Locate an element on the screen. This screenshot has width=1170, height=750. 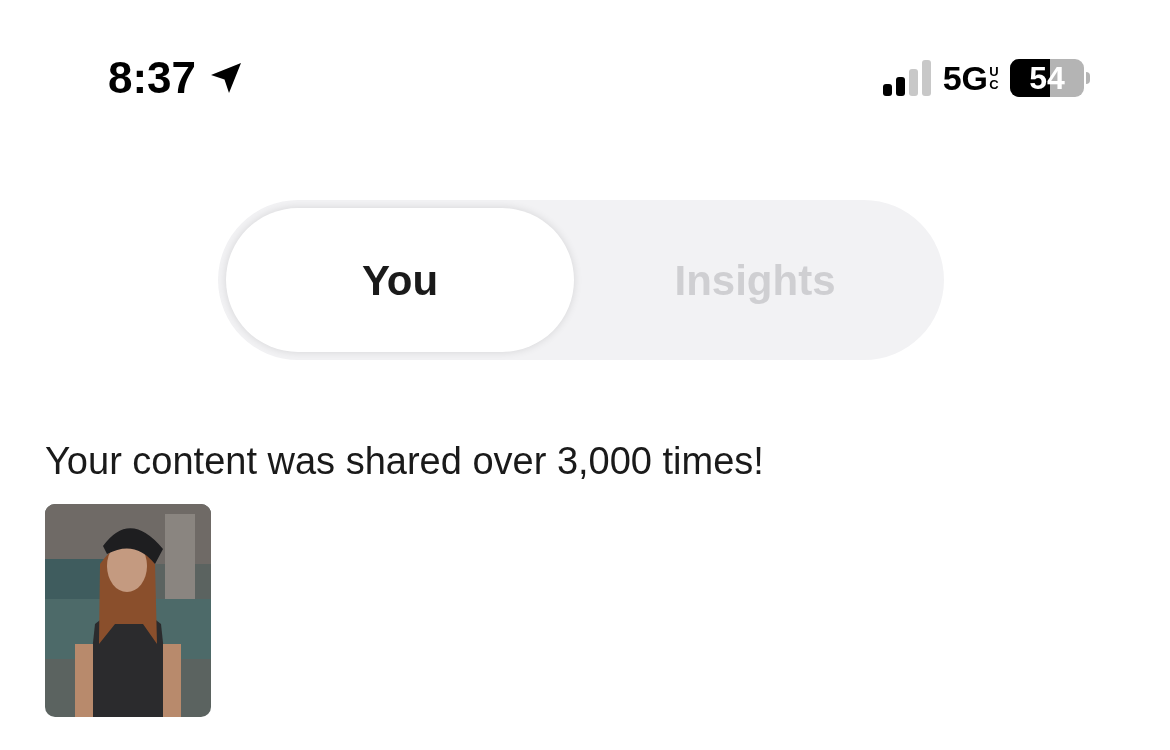
signal-icon is located at coordinates (907, 78).